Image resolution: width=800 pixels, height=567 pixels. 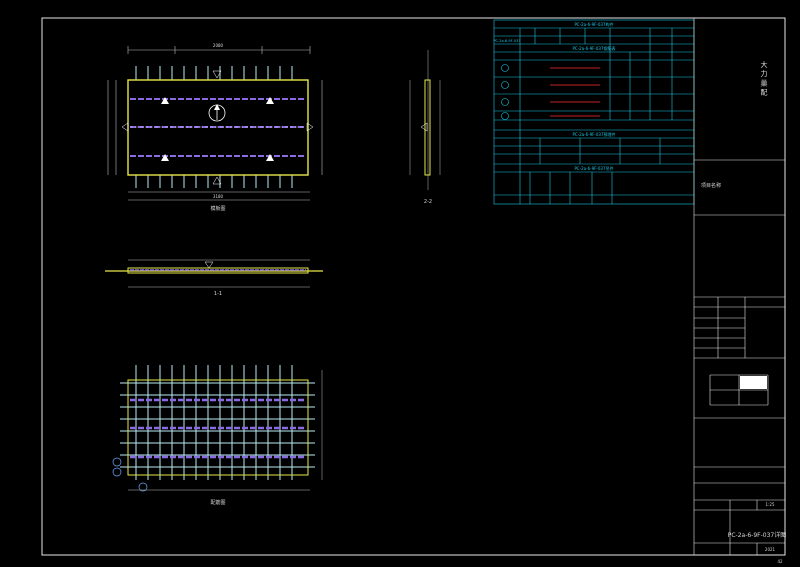 I want to click on section-label: 1-1, so click(x=218, y=294).